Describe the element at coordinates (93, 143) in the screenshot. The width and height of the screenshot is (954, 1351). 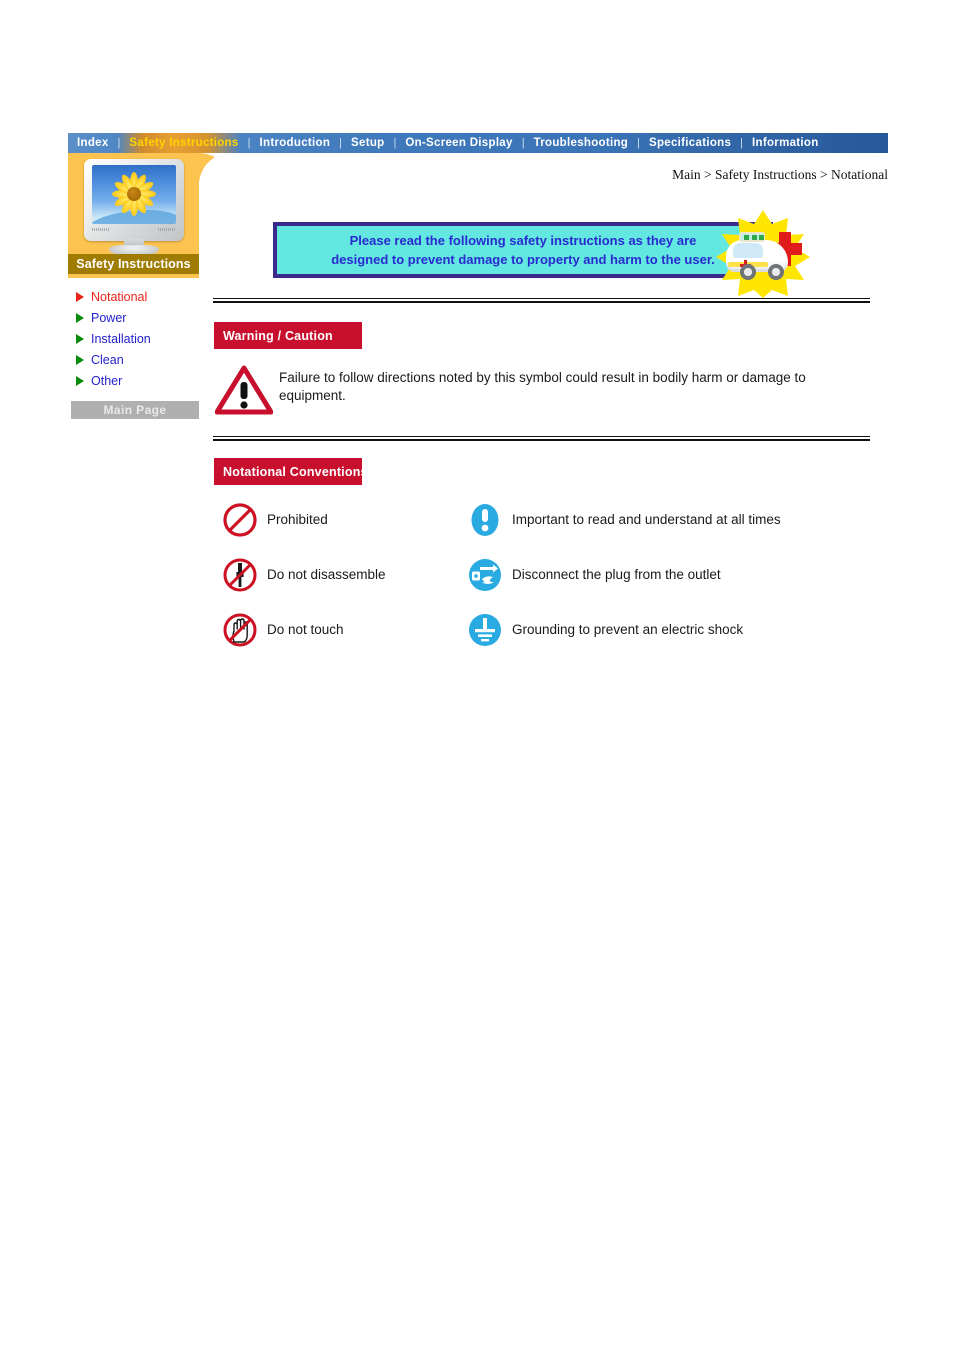
I see `nav-item-index: Index` at that location.